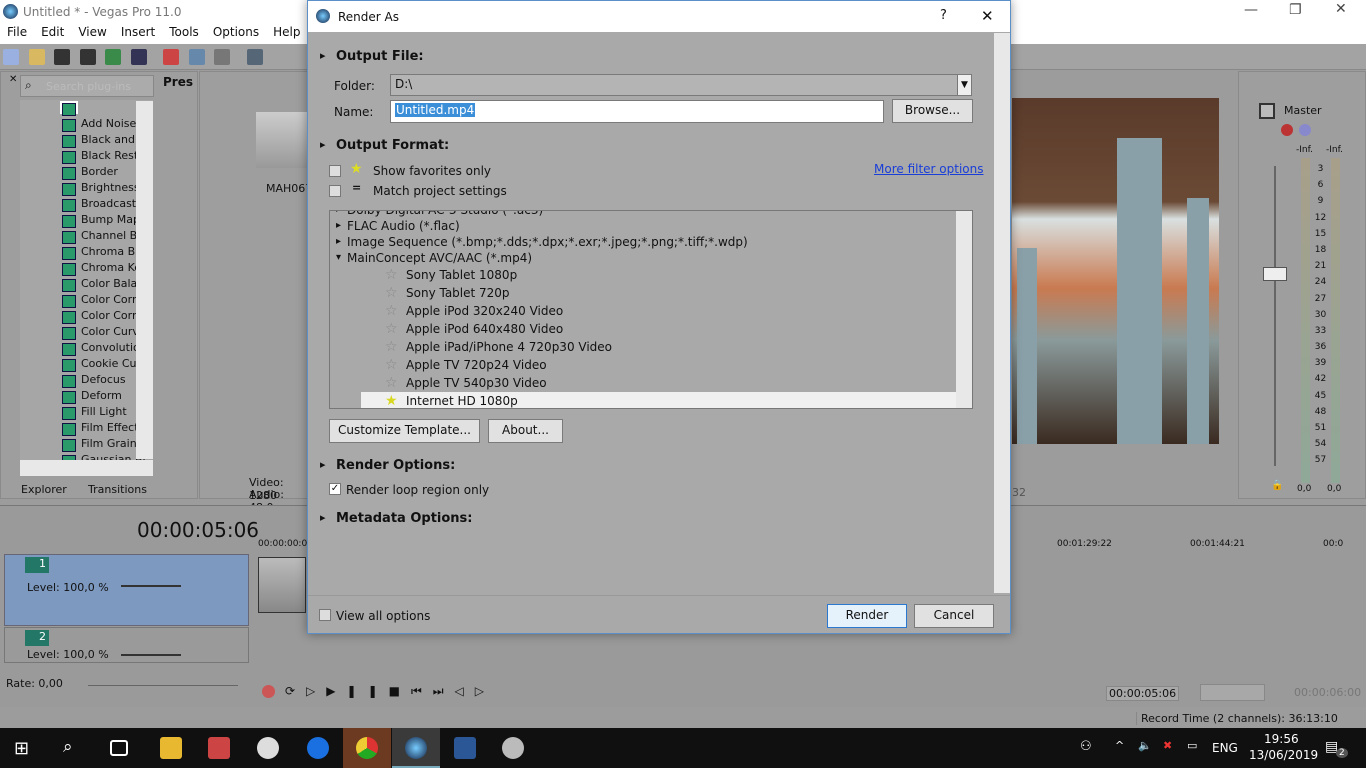  I want to click on record-button, so click(268, 691).